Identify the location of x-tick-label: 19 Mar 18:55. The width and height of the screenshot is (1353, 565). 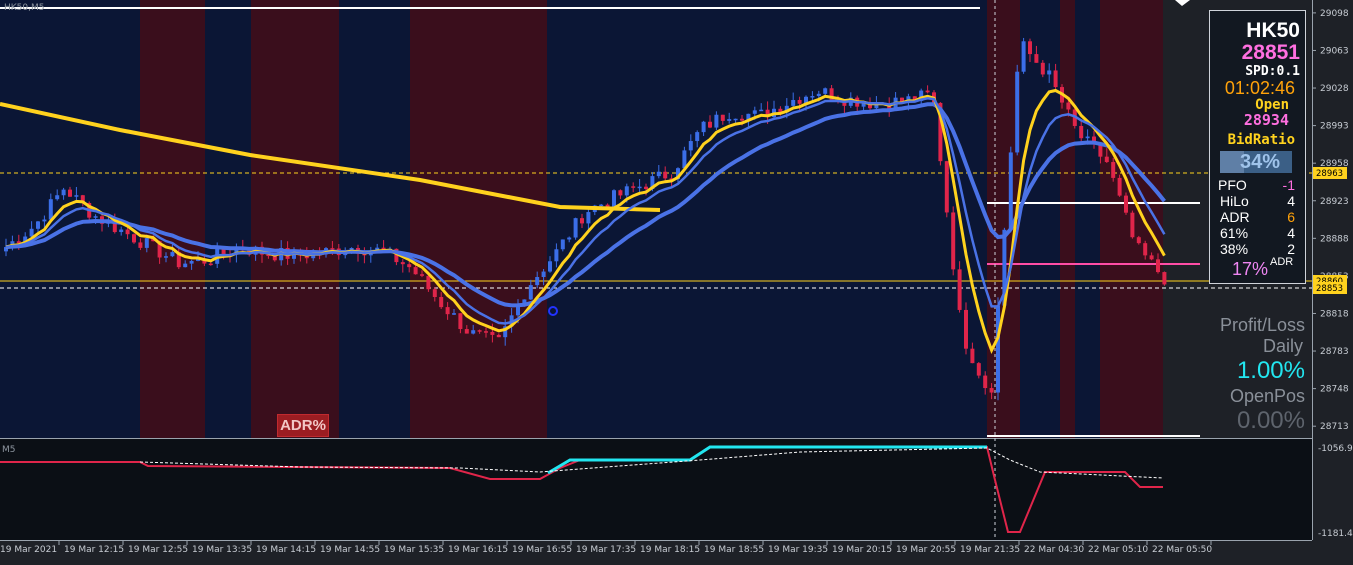
(734, 550).